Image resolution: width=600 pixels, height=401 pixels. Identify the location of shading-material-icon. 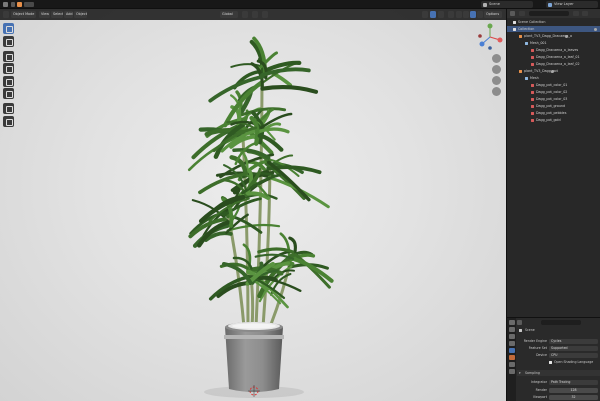
(473, 14).